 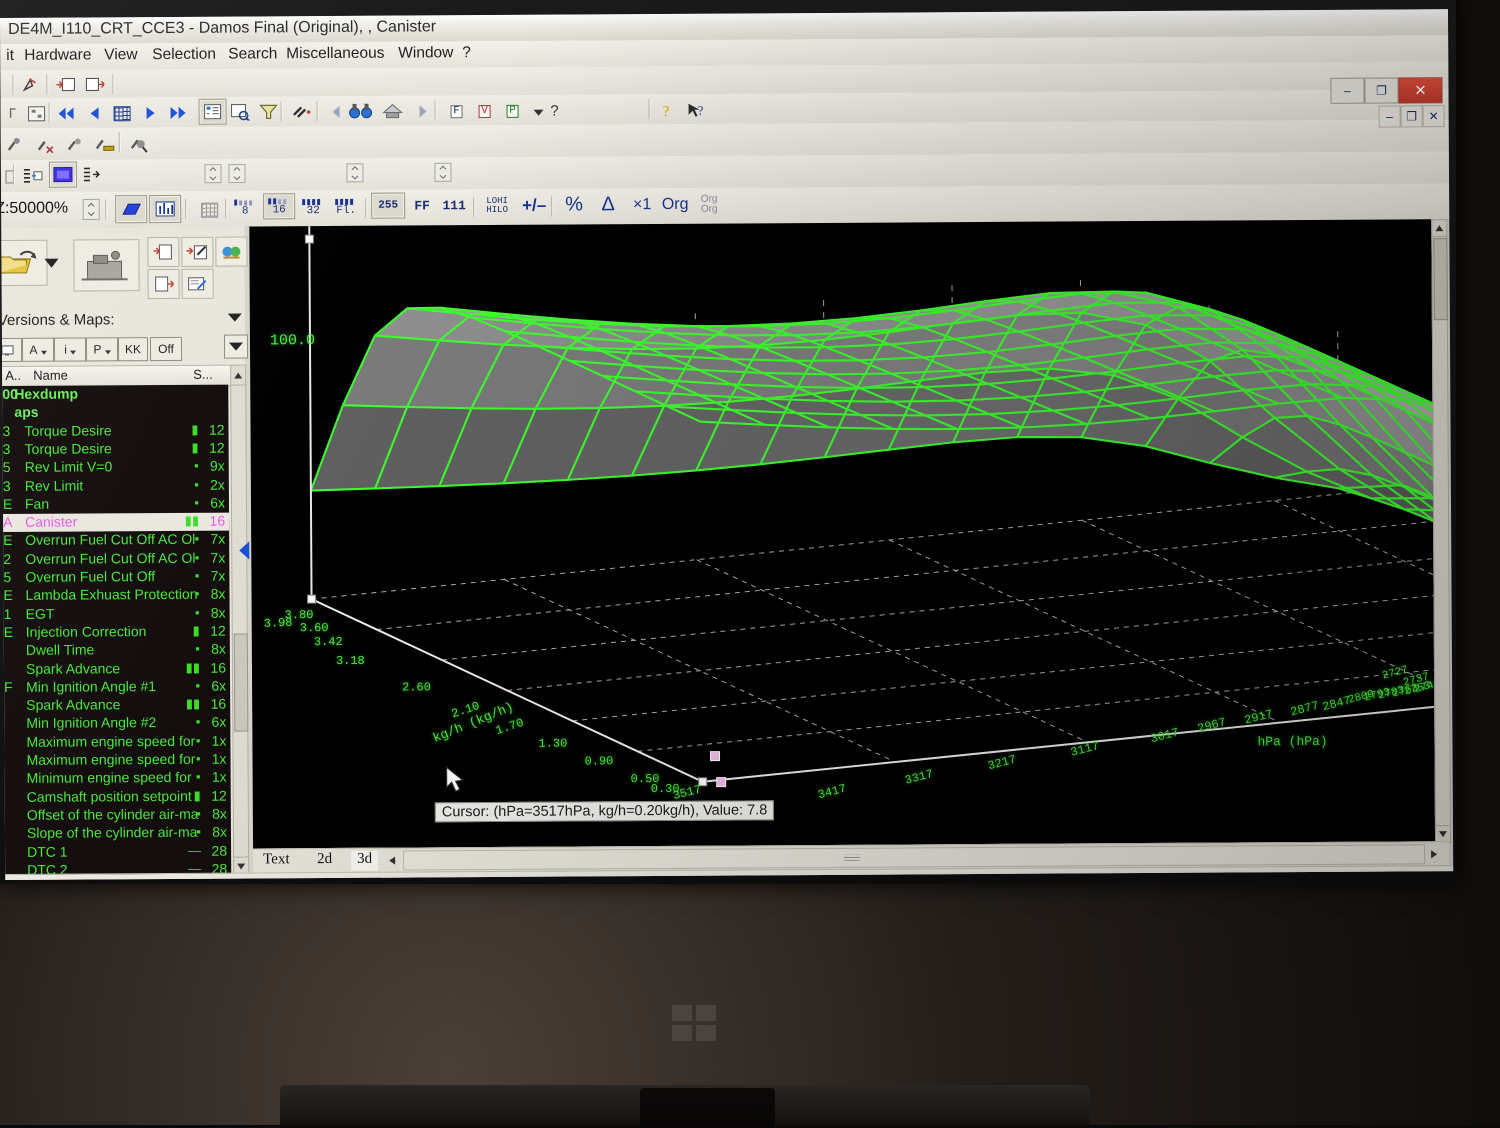 What do you see at coordinates (75, 144) in the screenshot?
I see `copy-map-icon` at bounding box center [75, 144].